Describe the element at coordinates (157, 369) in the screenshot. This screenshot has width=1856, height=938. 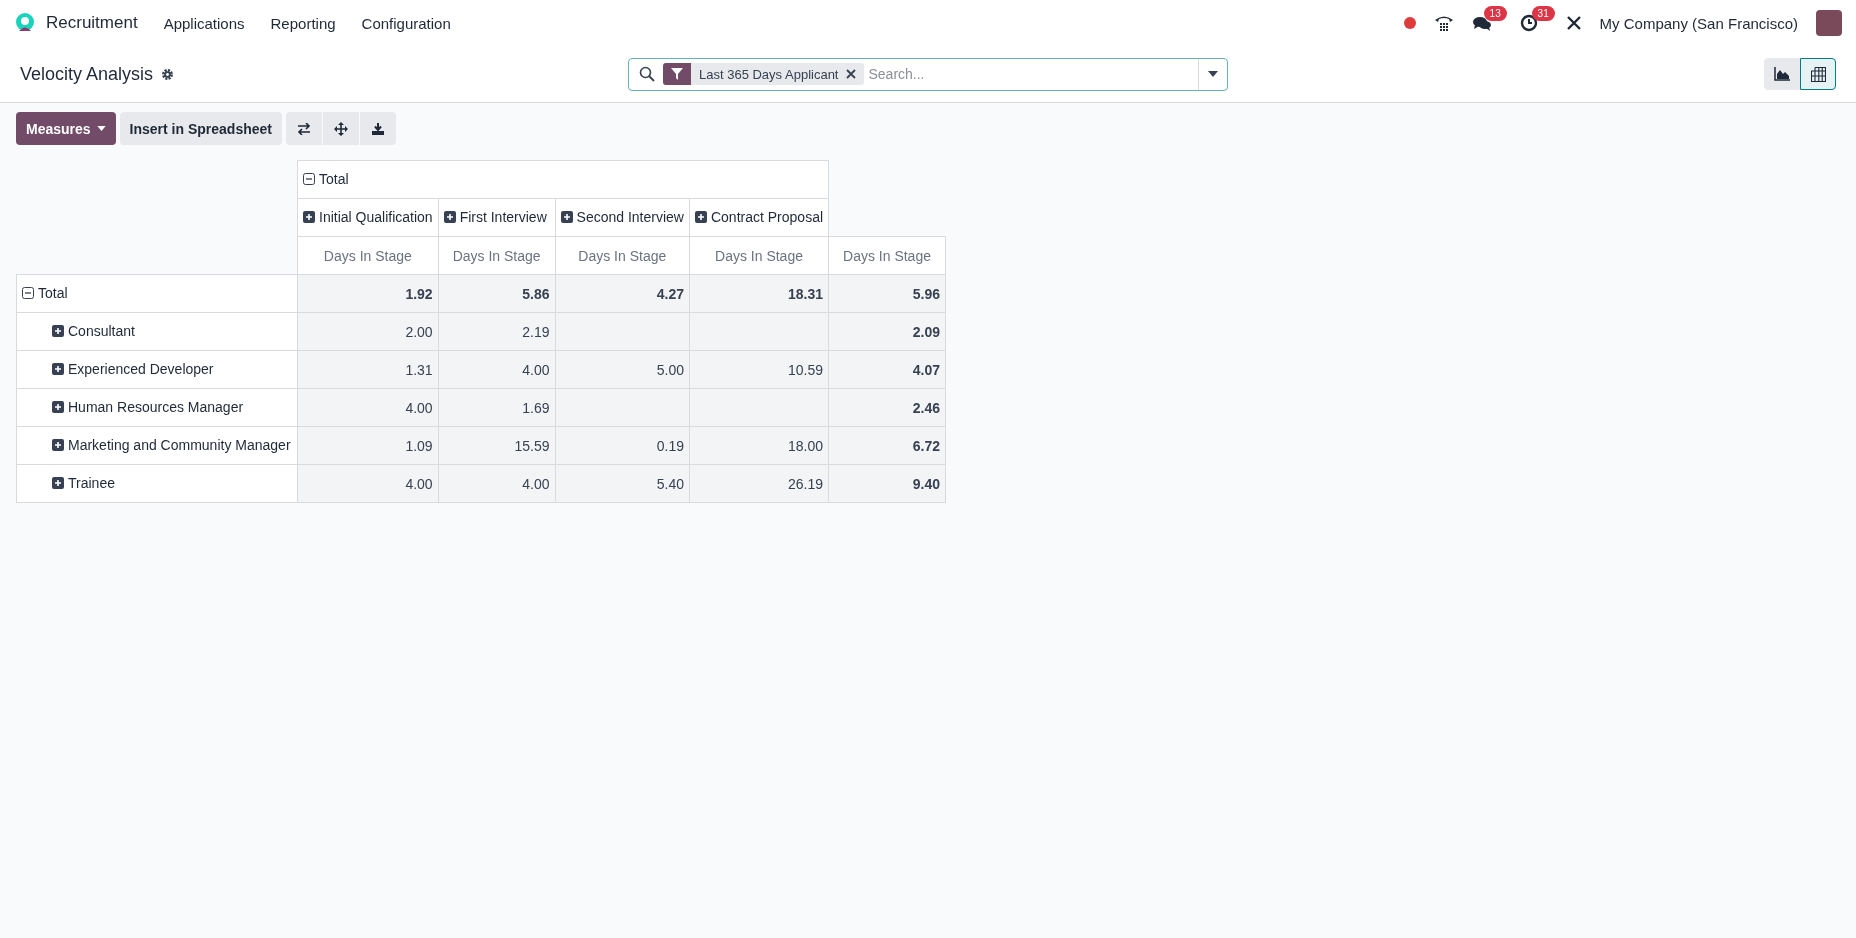
I see `row-header: Experienced Developer` at that location.